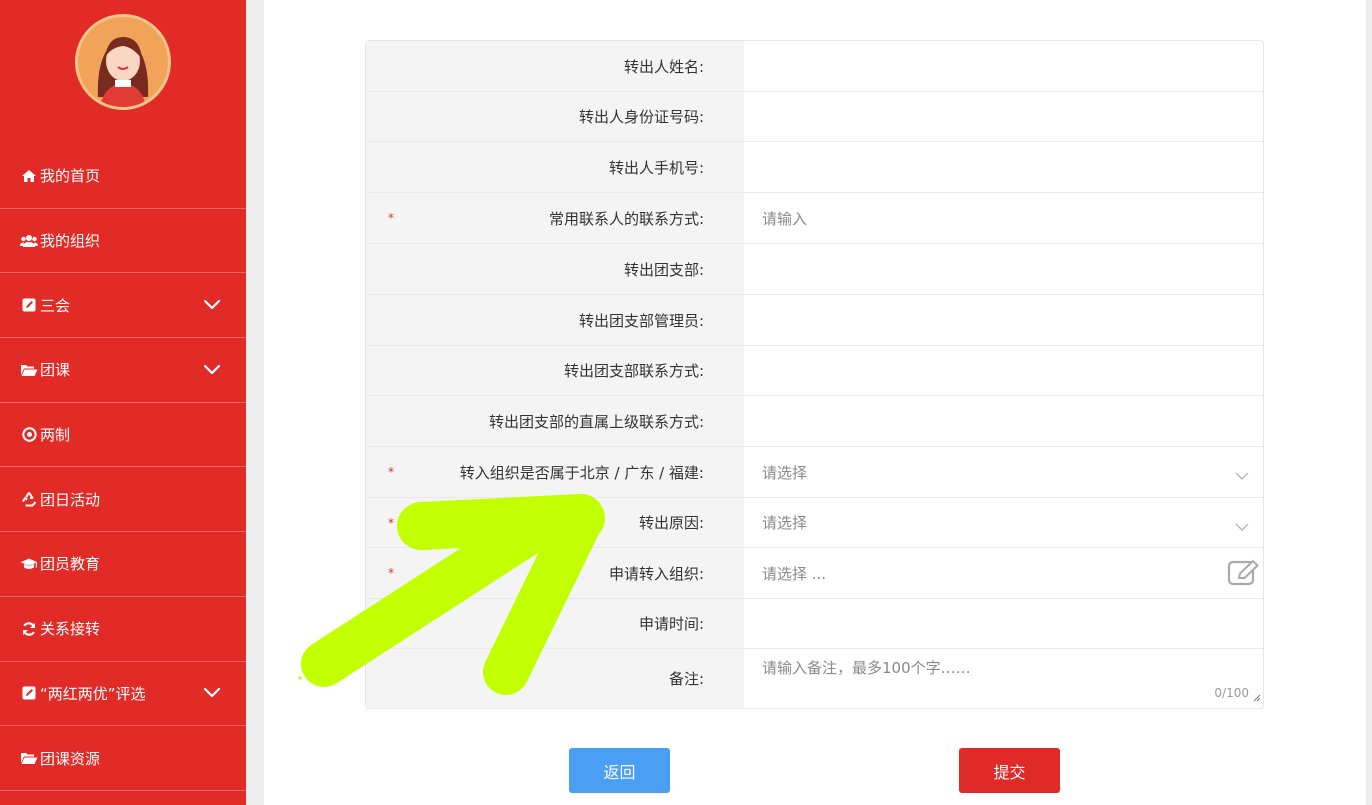  I want to click on form-row: * 转出原因: 请选择, so click(814, 523).